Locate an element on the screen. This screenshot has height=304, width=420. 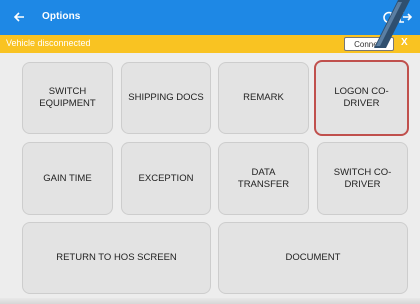
document-button: DOCUMENT is located at coordinates (313, 258).